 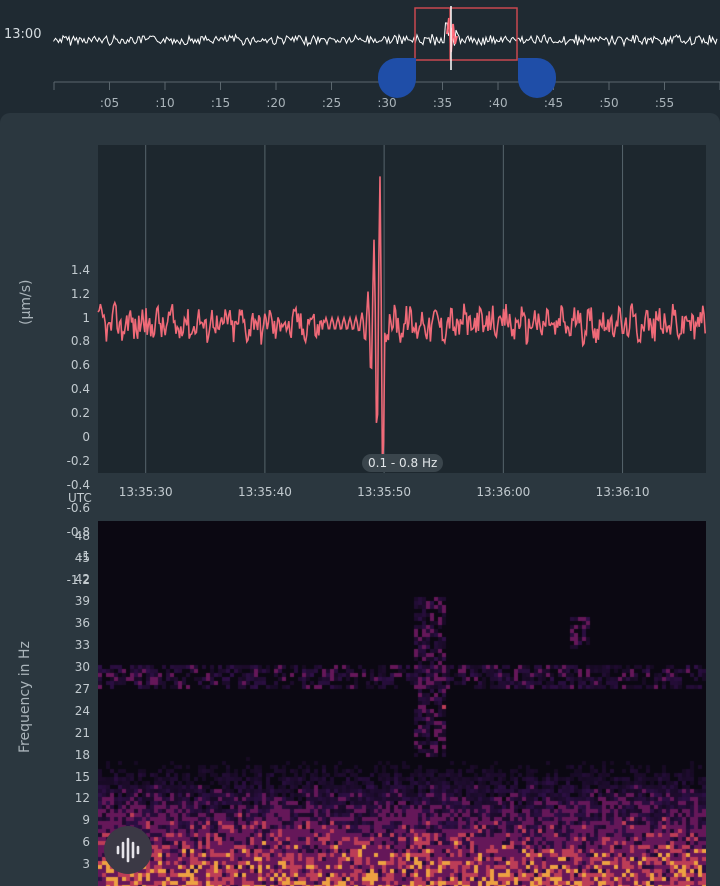 What do you see at coordinates (86, 436) in the screenshot?
I see `waveform-y-tick-label: 0` at bounding box center [86, 436].